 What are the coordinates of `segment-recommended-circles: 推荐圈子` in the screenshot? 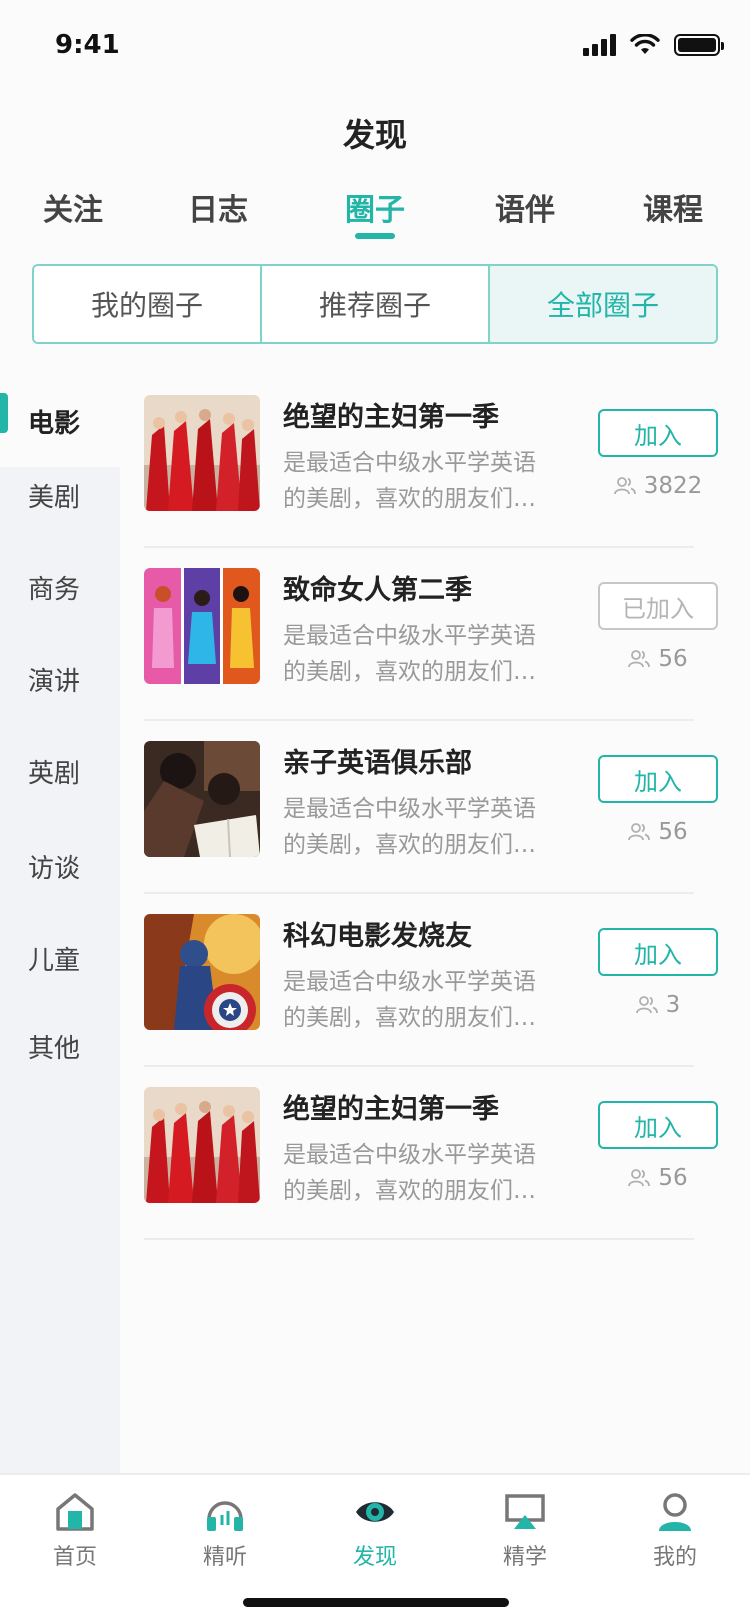 It's located at (376, 304).